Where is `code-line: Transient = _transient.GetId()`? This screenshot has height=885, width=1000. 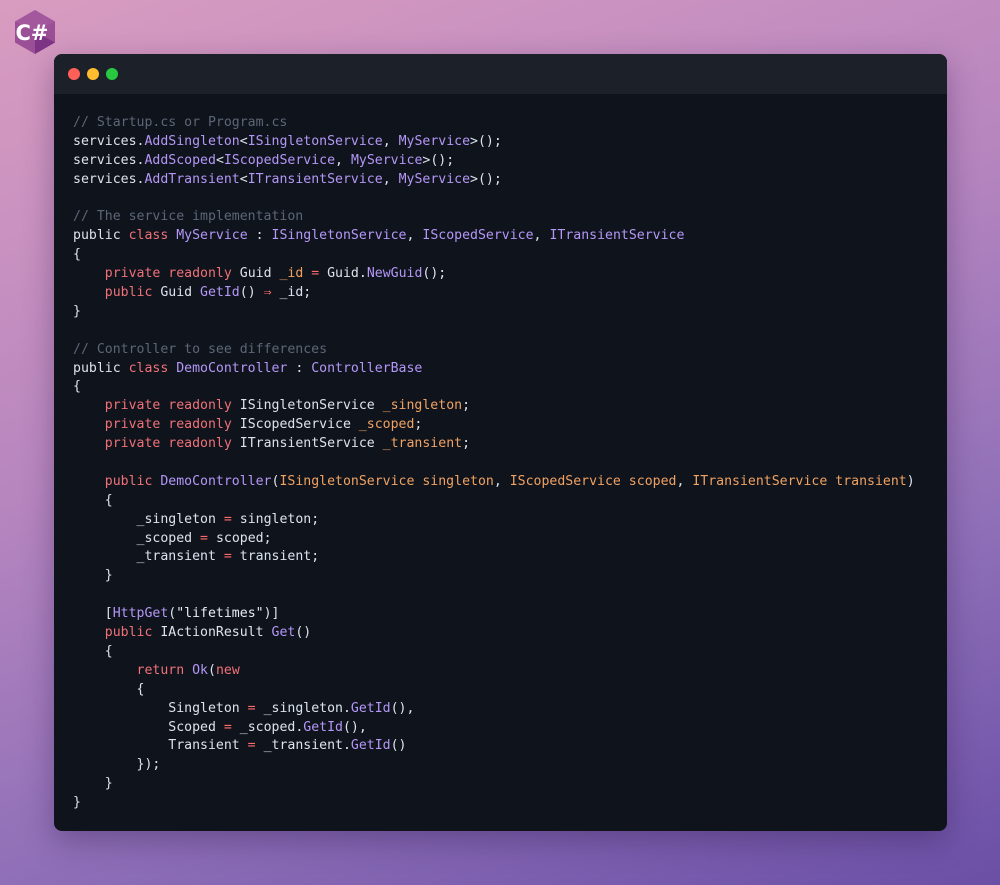
code-line: Transient = _transient.GetId() is located at coordinates (508, 746).